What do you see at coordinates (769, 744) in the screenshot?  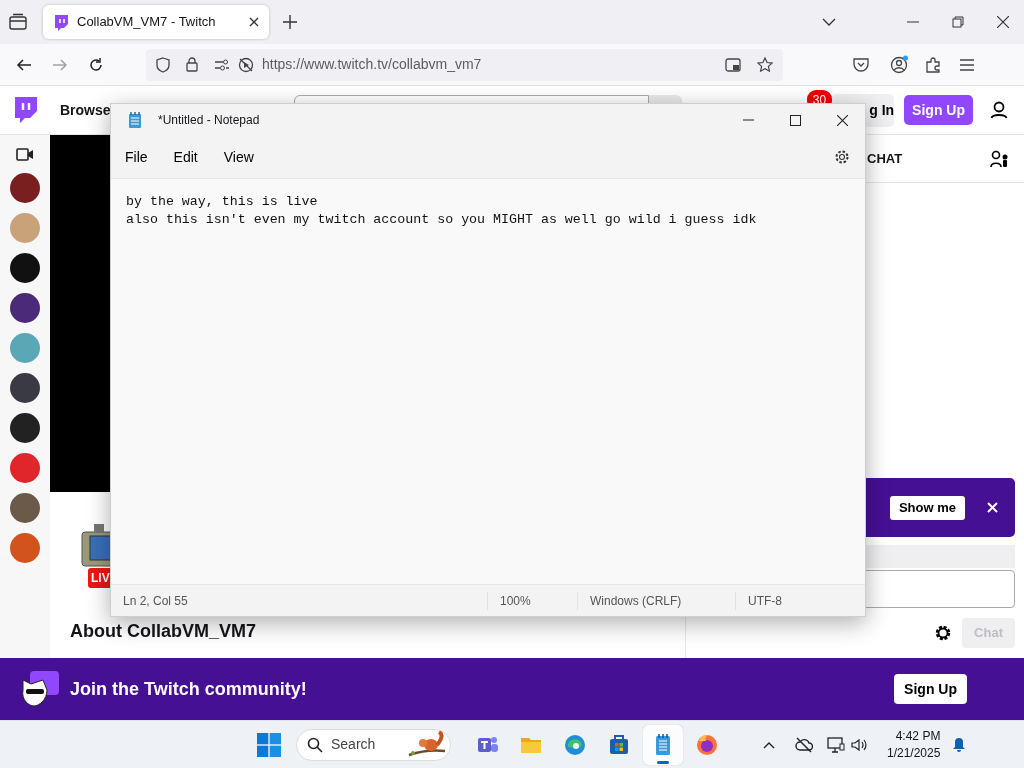 I see `chevron-up-icon` at bounding box center [769, 744].